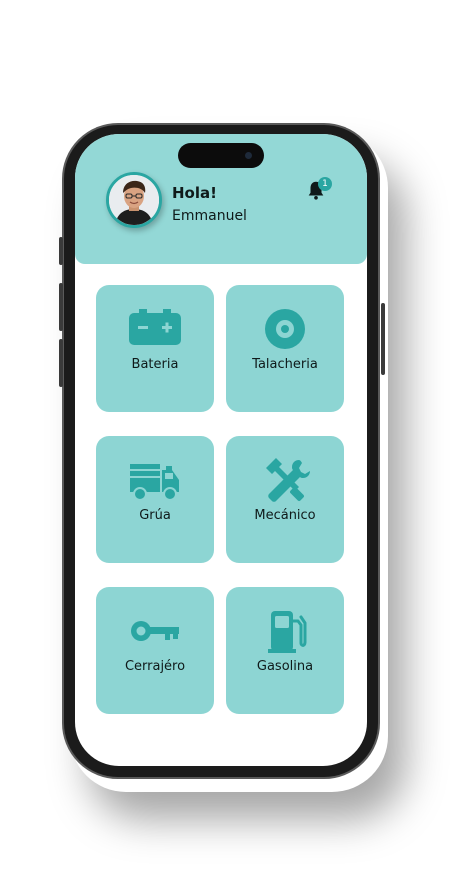  I want to click on notification-badge: 1, so click(325, 184).